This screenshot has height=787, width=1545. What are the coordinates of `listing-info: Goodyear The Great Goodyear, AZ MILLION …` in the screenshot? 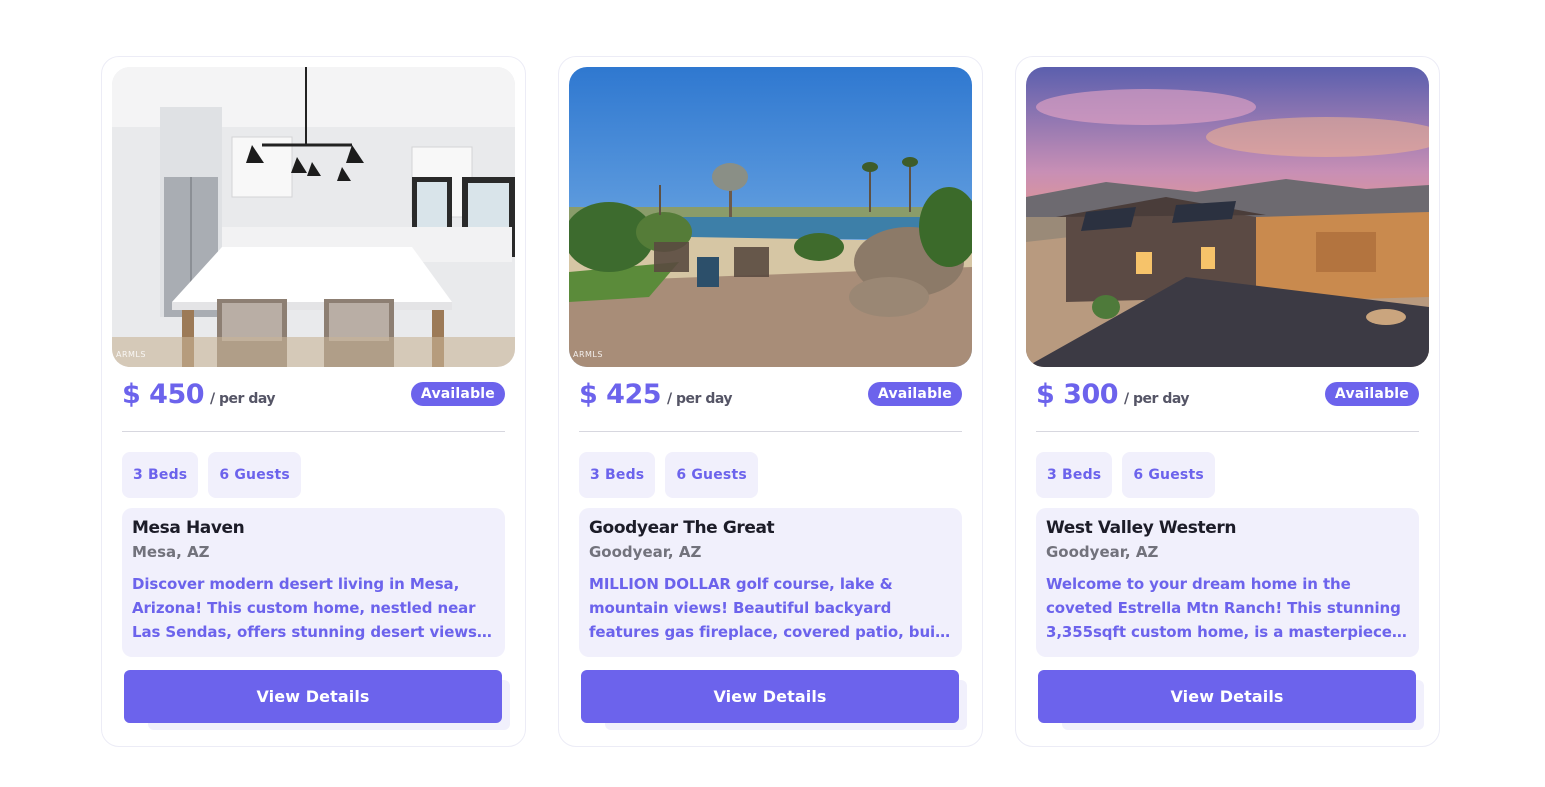 It's located at (770, 582).